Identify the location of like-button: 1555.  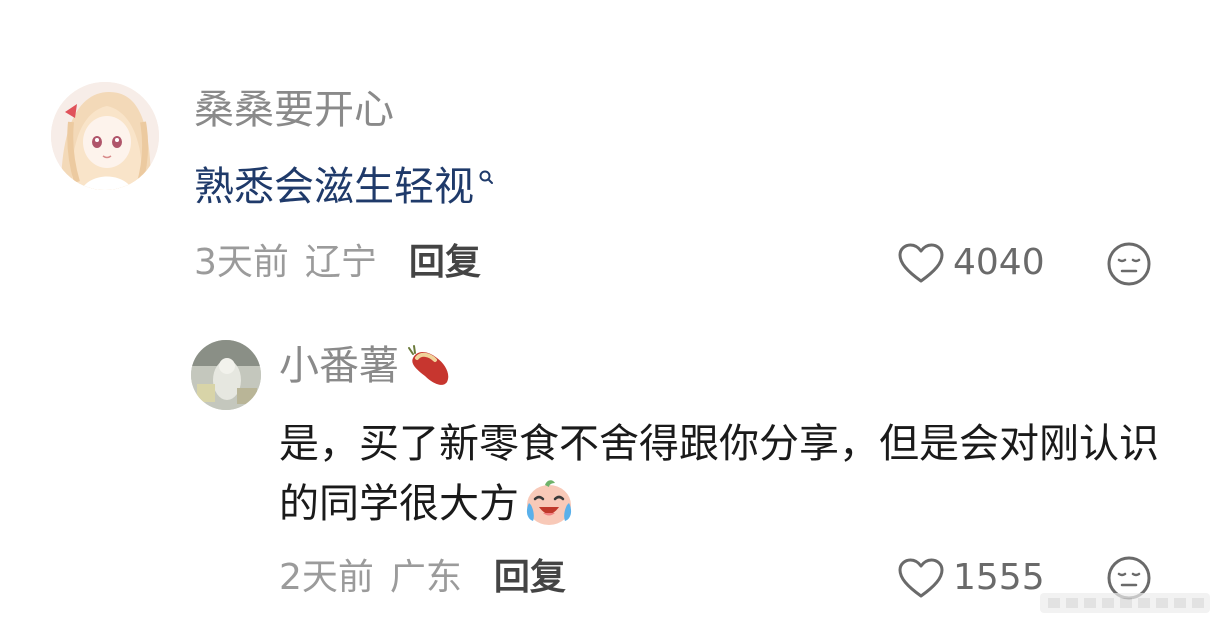
(971, 578).